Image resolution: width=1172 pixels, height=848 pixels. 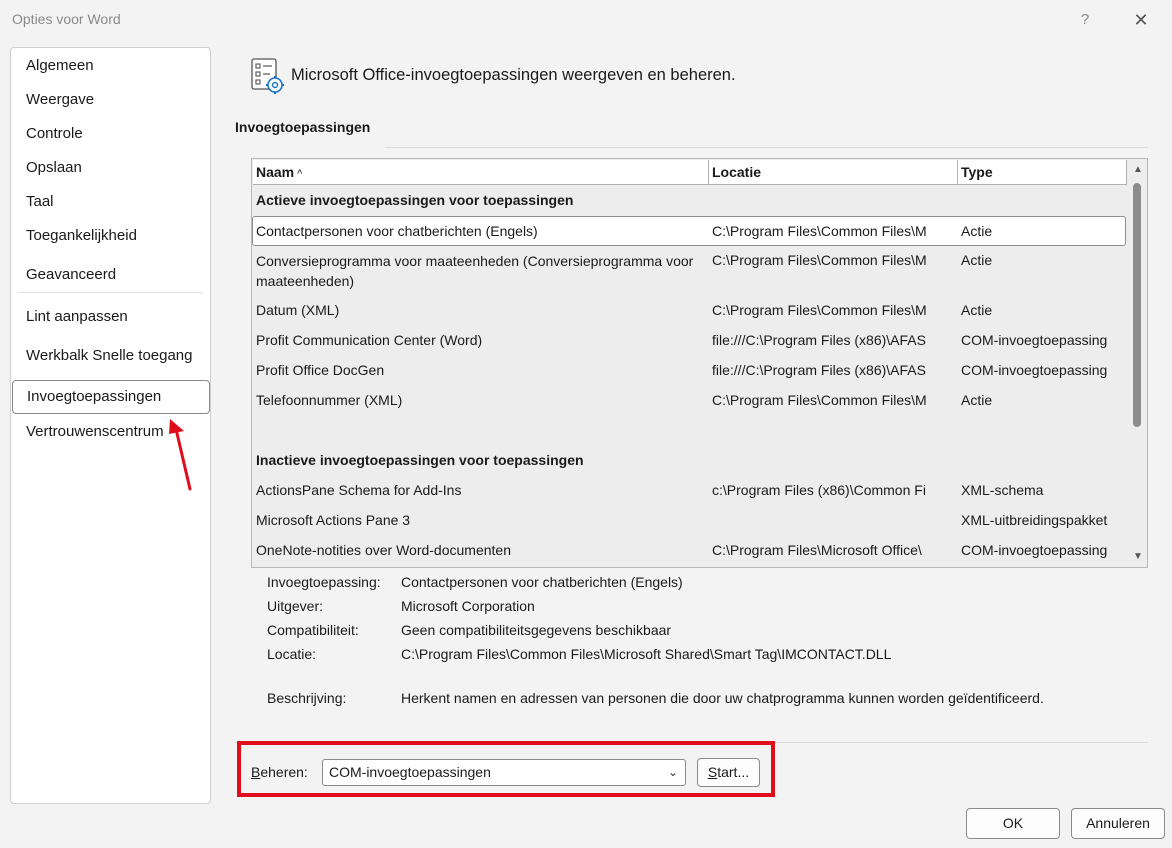 I want to click on cell-type: XML-uitbreidingspakket, so click(x=1034, y=520).